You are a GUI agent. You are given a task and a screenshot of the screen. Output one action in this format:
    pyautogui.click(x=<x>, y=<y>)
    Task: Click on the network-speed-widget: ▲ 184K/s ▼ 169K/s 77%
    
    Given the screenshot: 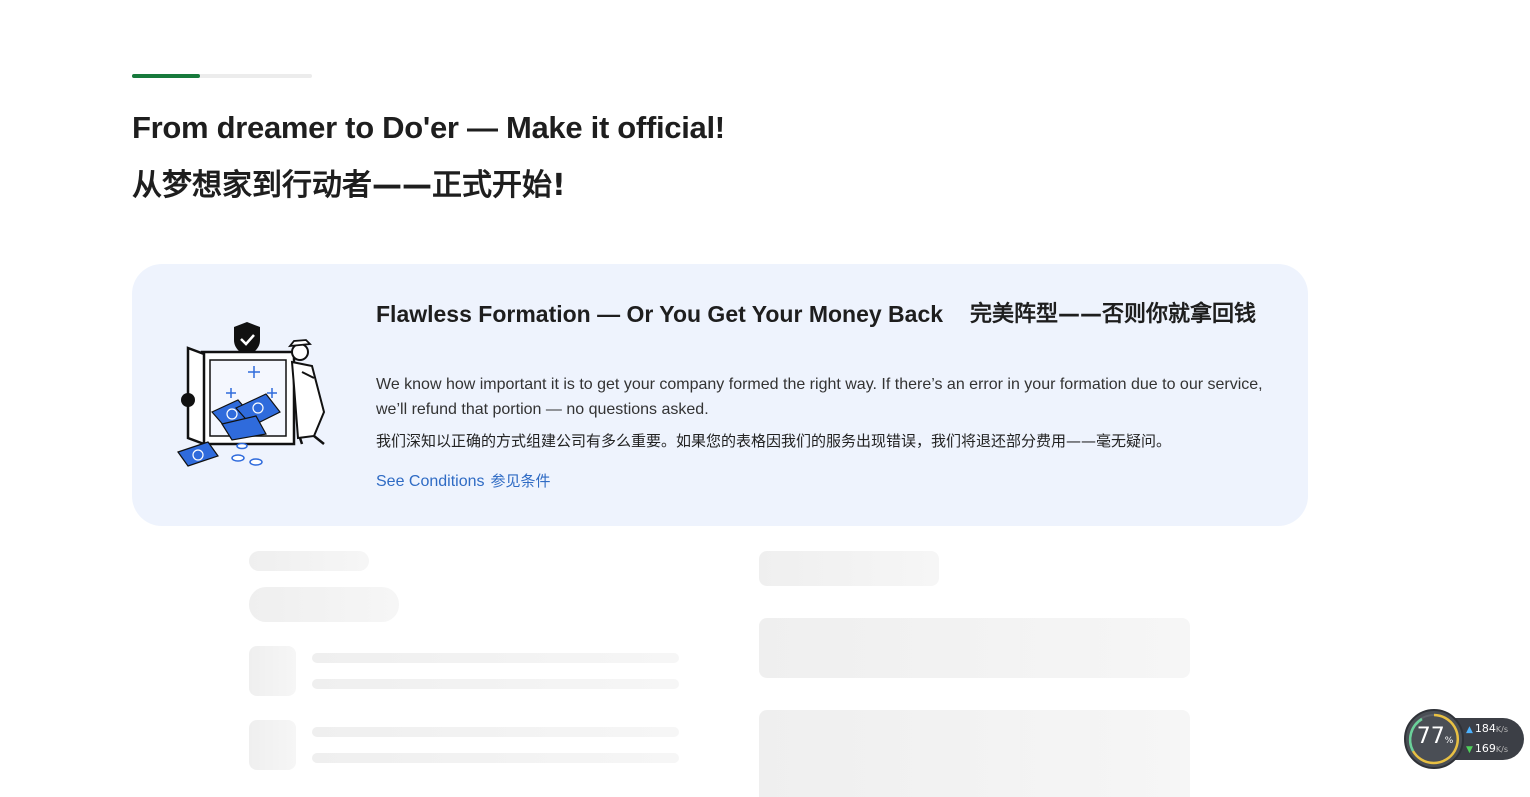 What is the action you would take?
    pyautogui.click(x=1464, y=739)
    